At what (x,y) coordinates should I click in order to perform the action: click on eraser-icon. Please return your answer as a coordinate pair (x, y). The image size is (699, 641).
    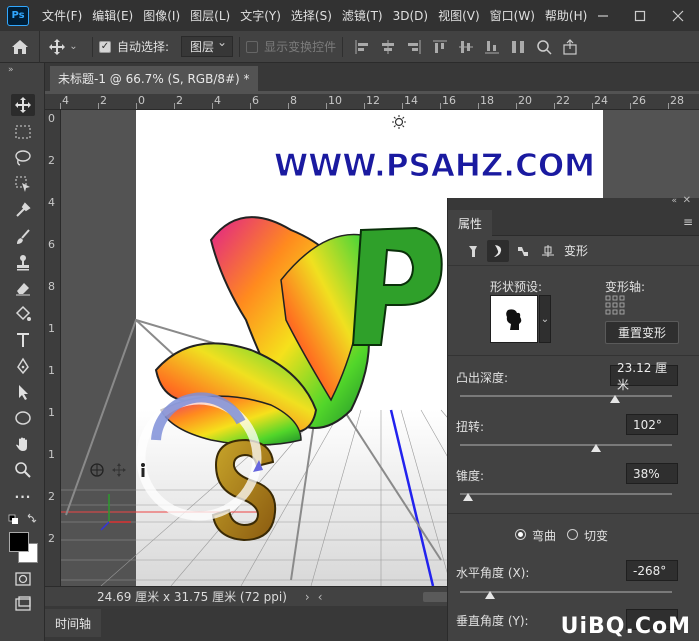
    Looking at the image, I should click on (23, 289).